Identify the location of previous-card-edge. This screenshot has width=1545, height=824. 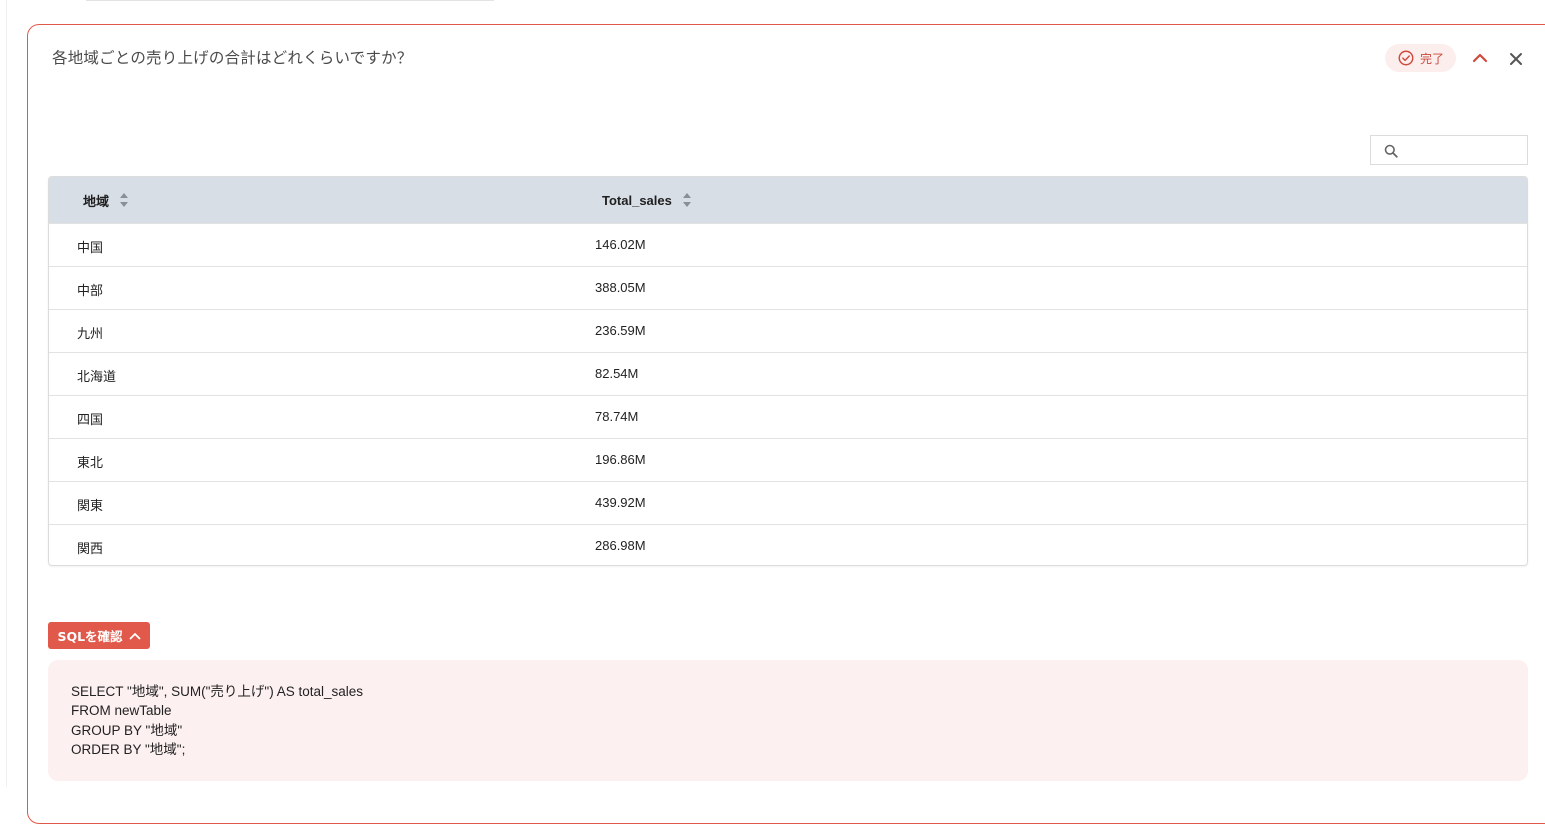
(290, 0).